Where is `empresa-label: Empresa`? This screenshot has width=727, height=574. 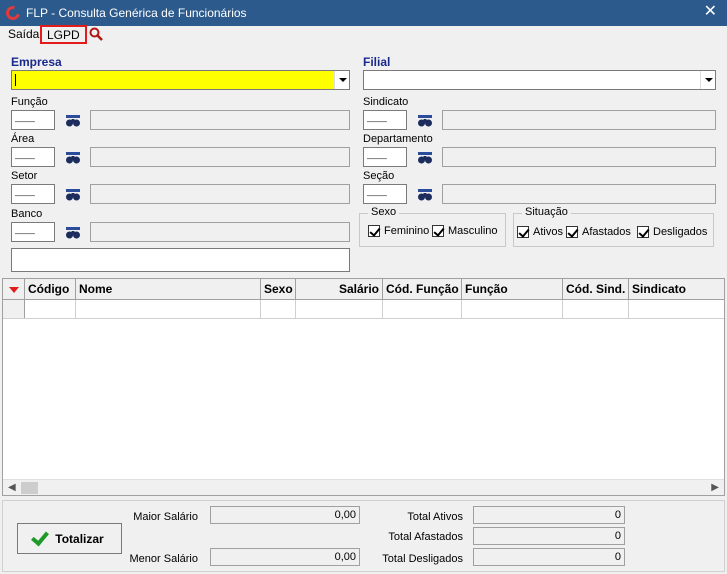
empresa-label: Empresa is located at coordinates (36, 62).